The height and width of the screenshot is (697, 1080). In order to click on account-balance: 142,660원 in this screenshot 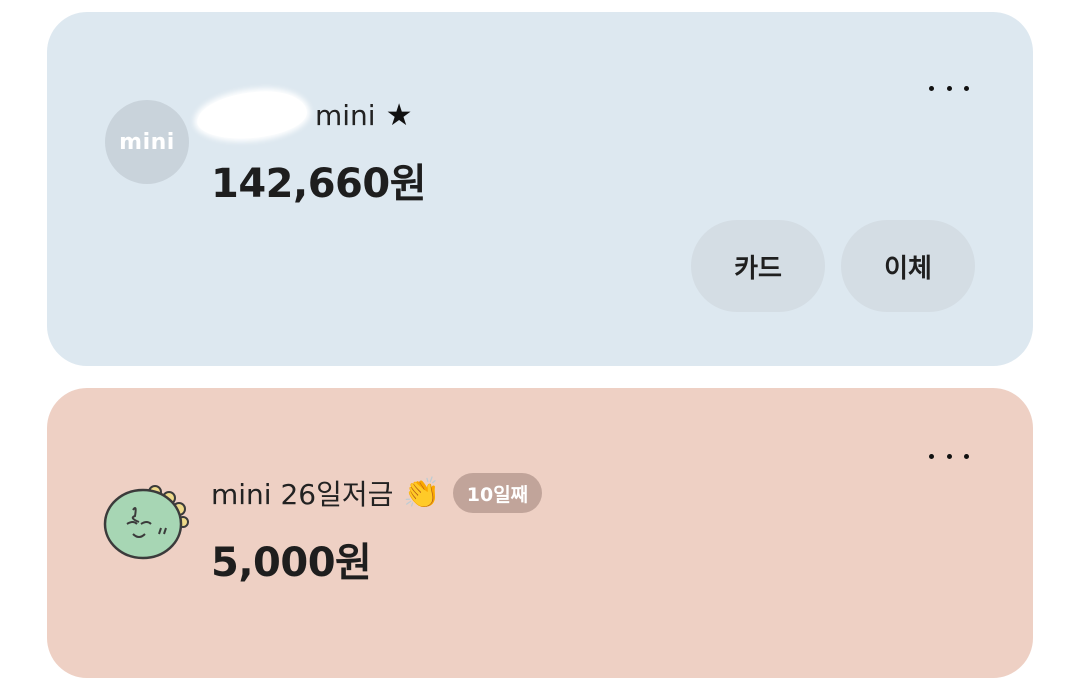, I will do `click(319, 184)`.